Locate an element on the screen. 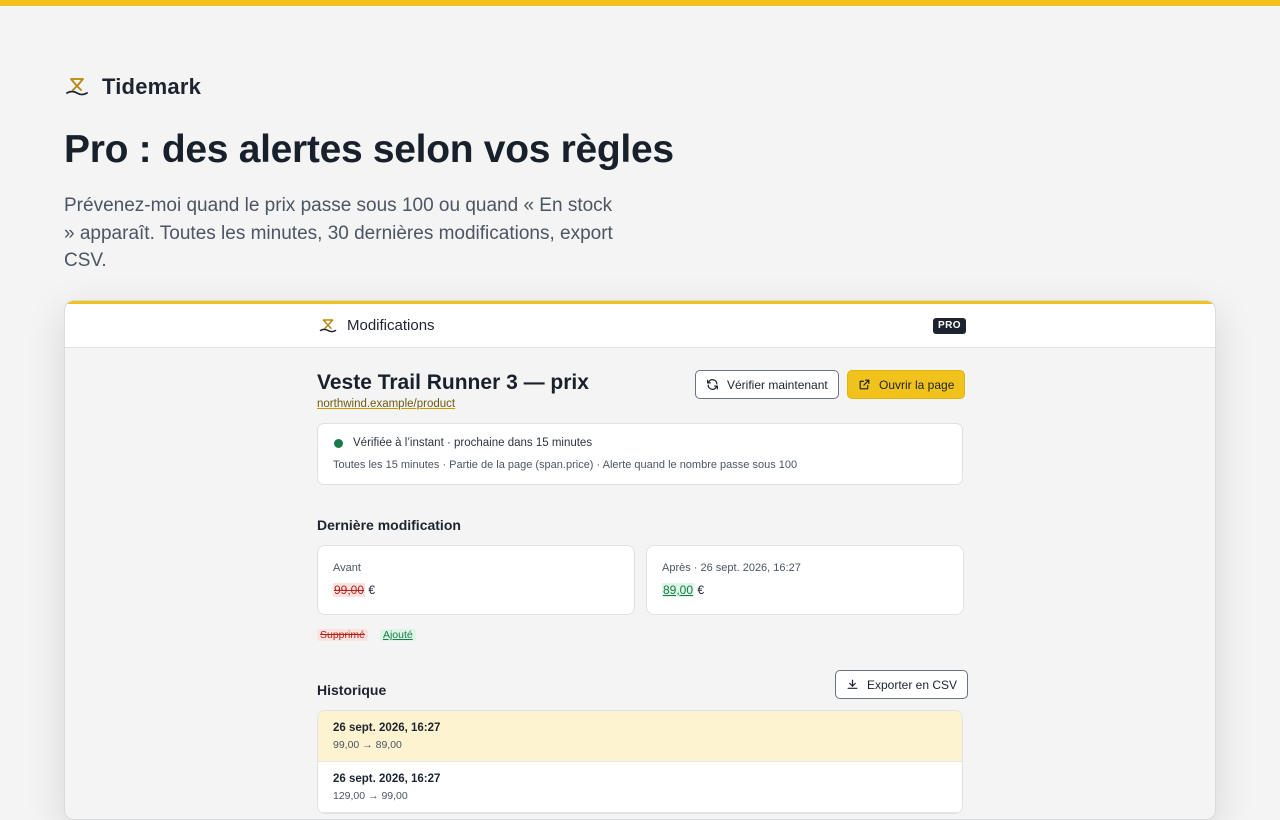 This screenshot has width=1280, height=820. diff-after-value: 89,00 € is located at coordinates (683, 590).